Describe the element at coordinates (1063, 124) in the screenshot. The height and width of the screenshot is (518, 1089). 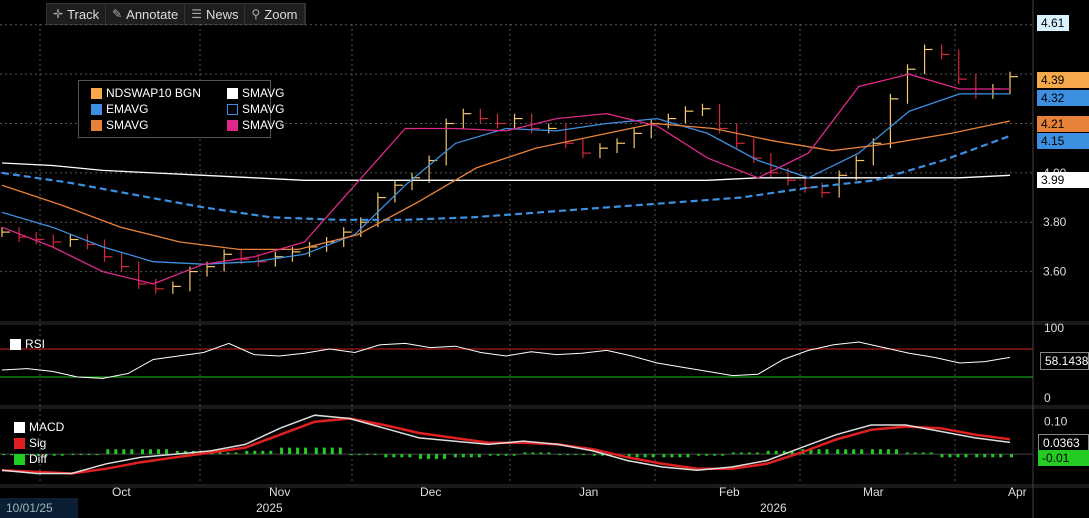
I see `price-tag: 4.21` at that location.